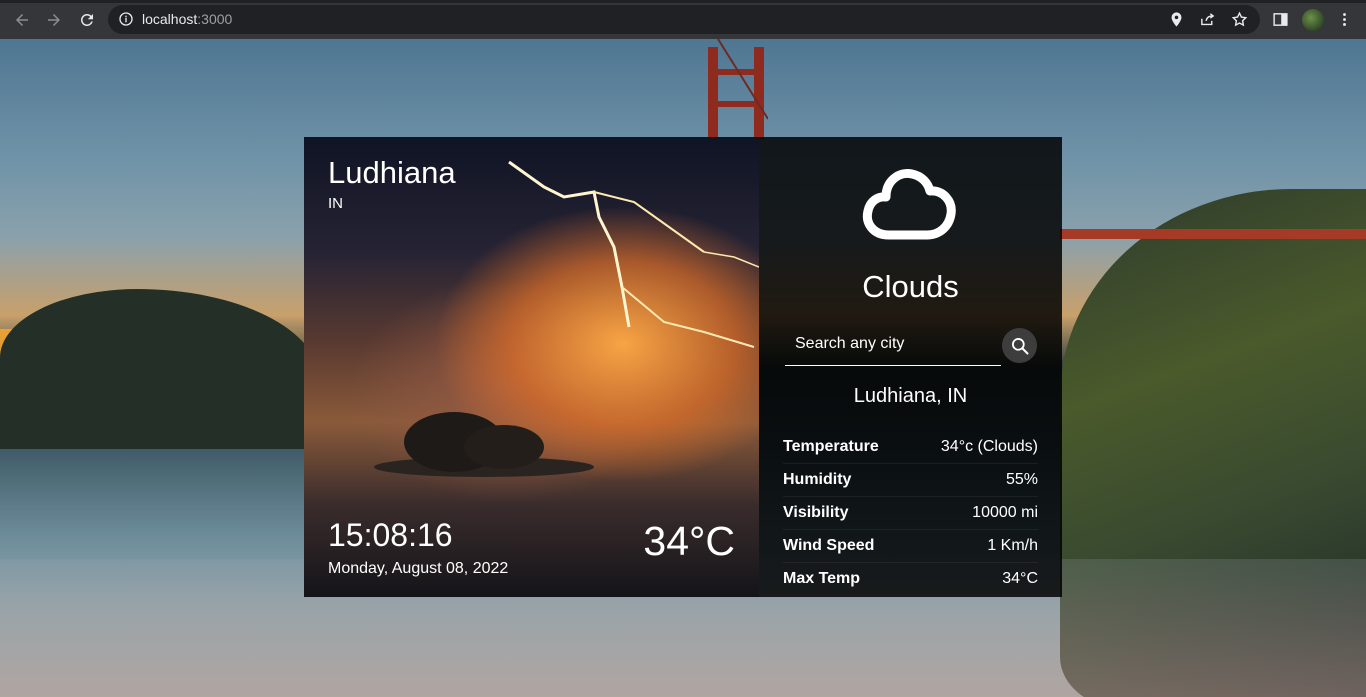 The image size is (1366, 697). Describe the element at coordinates (817, 479) in the screenshot. I see `stat-label: Humidity` at that location.